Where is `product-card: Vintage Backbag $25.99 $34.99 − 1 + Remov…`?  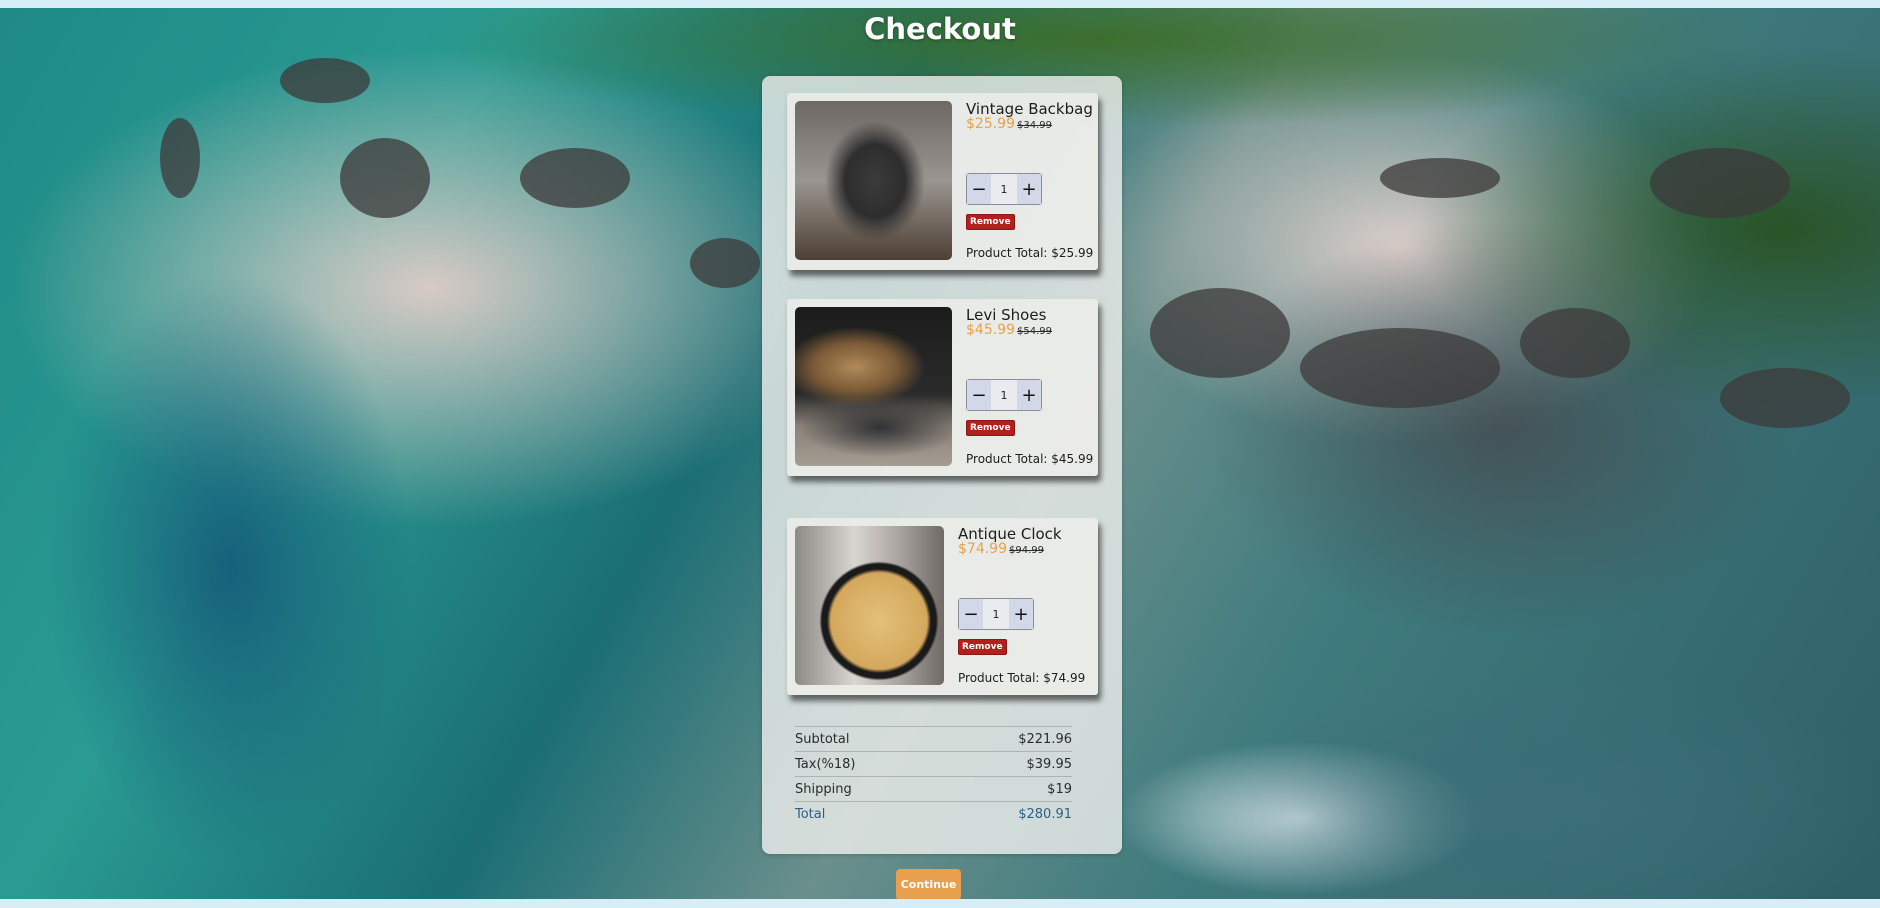 product-card: Vintage Backbag $25.99 $34.99 − 1 + Remov… is located at coordinates (942, 181).